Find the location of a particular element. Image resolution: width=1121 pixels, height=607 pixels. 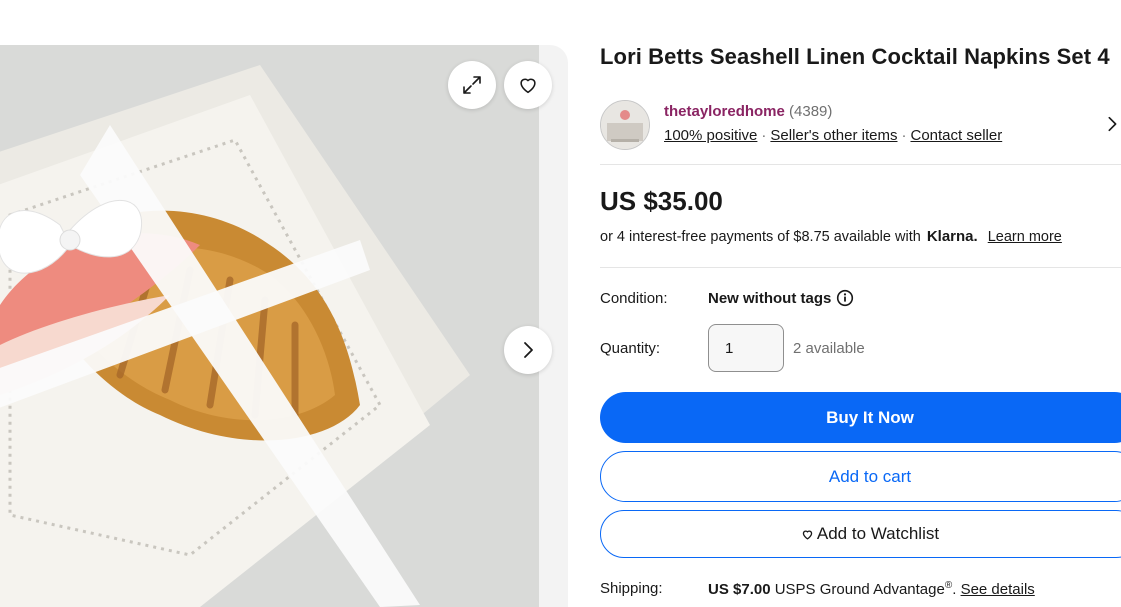

expand-image-button is located at coordinates (472, 85).